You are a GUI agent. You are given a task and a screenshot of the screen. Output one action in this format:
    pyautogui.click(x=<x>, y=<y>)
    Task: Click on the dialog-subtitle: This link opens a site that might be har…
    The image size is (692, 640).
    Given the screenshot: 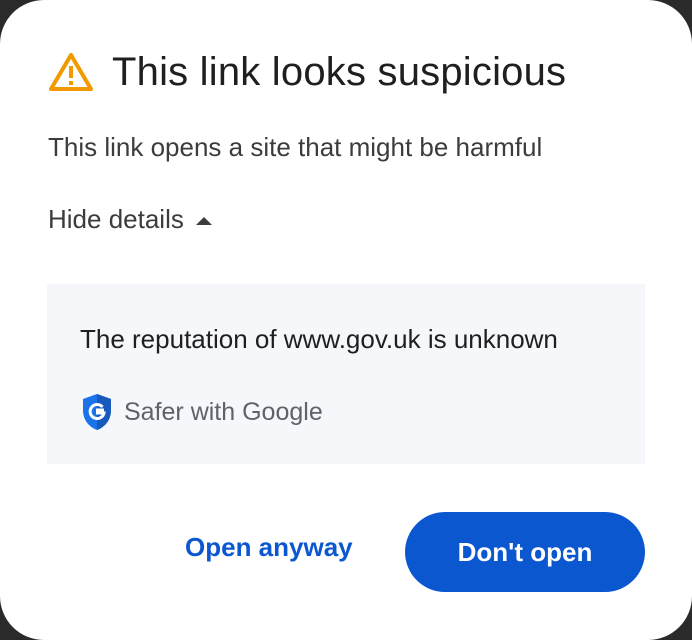 What is the action you would take?
    pyautogui.click(x=295, y=147)
    